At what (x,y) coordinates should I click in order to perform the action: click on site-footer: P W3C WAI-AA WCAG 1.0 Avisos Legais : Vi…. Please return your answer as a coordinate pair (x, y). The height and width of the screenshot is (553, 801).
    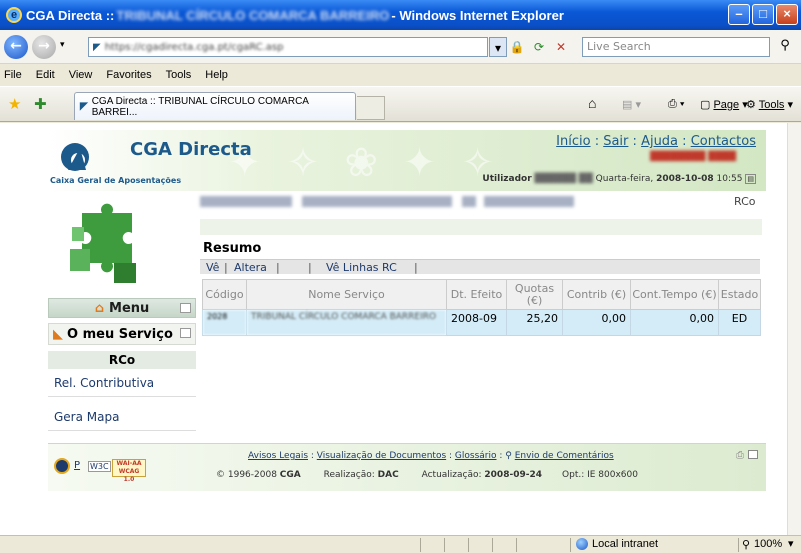
    Looking at the image, I should click on (407, 467).